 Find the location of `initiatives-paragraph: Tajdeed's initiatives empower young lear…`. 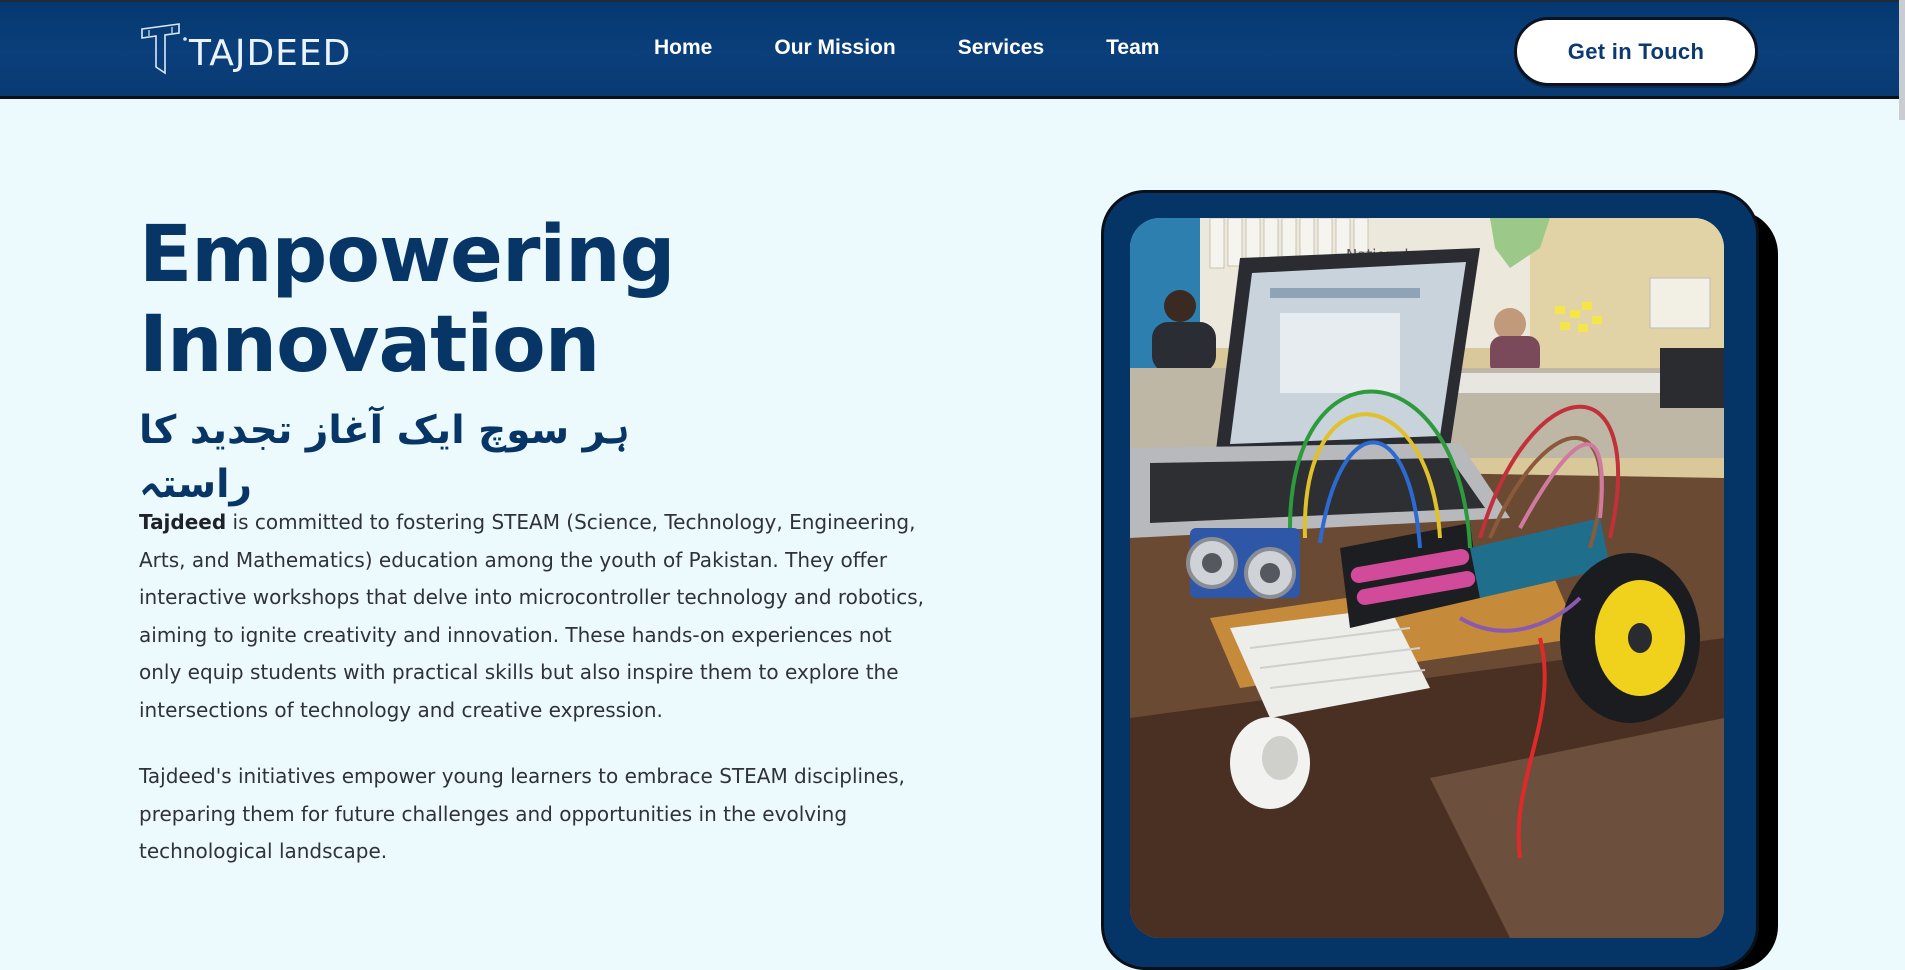

initiatives-paragraph: Tajdeed's initiatives empower young lear… is located at coordinates (522, 813).